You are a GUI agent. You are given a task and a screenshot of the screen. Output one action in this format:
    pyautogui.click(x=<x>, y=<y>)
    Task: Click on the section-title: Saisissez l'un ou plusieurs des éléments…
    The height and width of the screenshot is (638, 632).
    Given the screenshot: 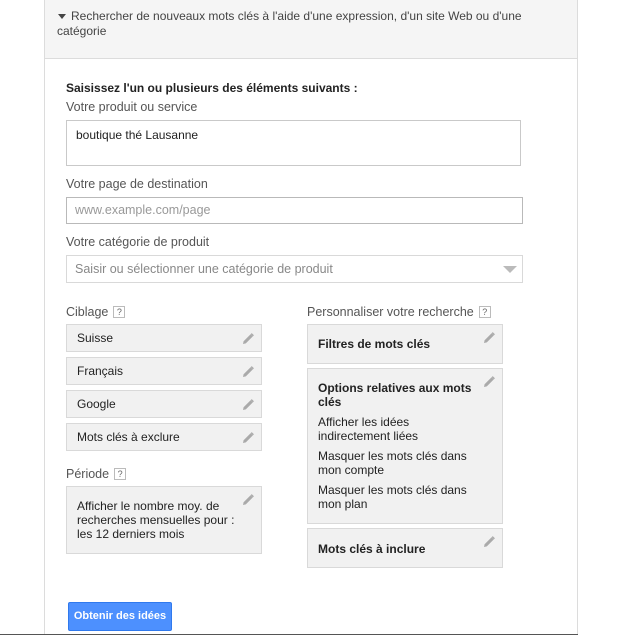 What is the action you would take?
    pyautogui.click(x=212, y=88)
    